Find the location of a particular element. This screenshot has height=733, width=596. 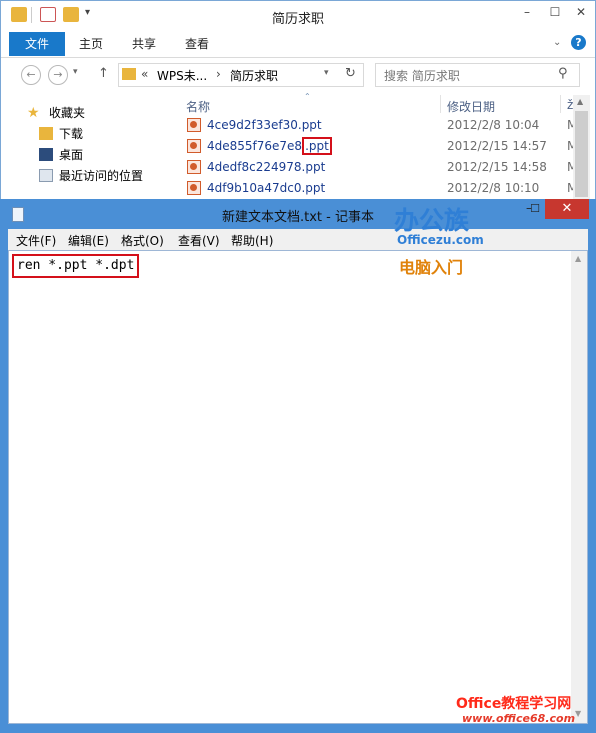

watermark-bottom: Office教程学习网 is located at coordinates (514, 704).